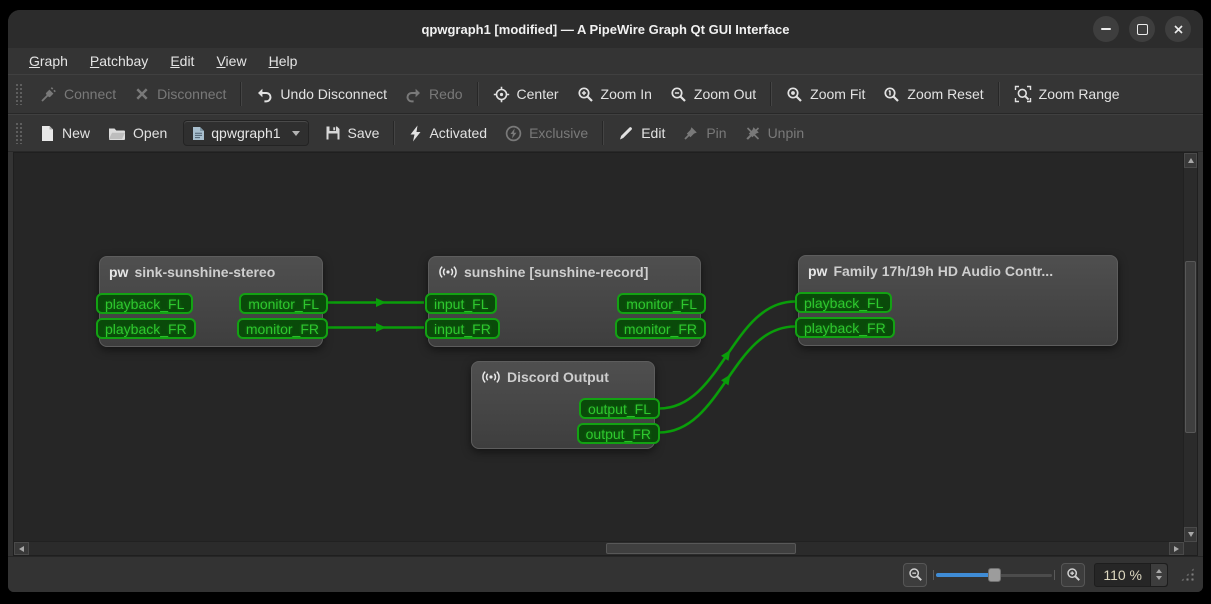 This screenshot has height=604, width=1211. I want to click on zoom-range-button: Zoom Range, so click(1067, 94).